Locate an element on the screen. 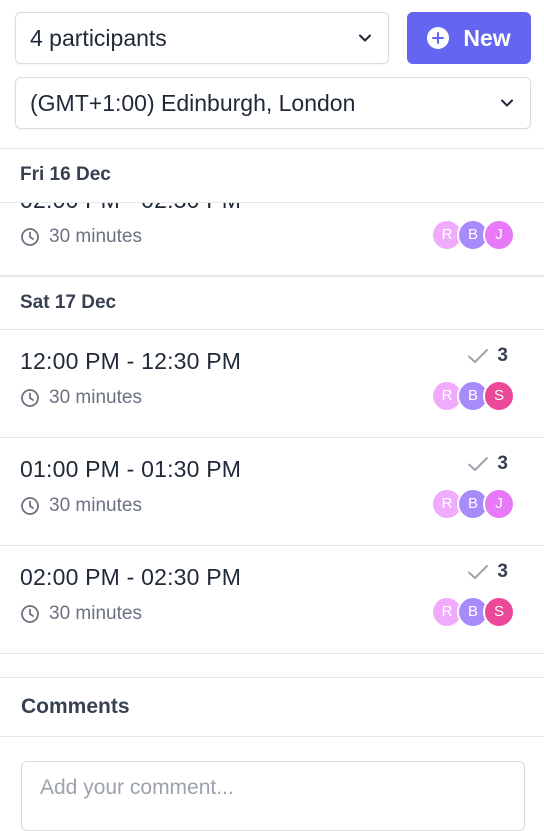 This screenshot has height=831, width=544. day-header: Fri 16 Dec is located at coordinates (272, 176).